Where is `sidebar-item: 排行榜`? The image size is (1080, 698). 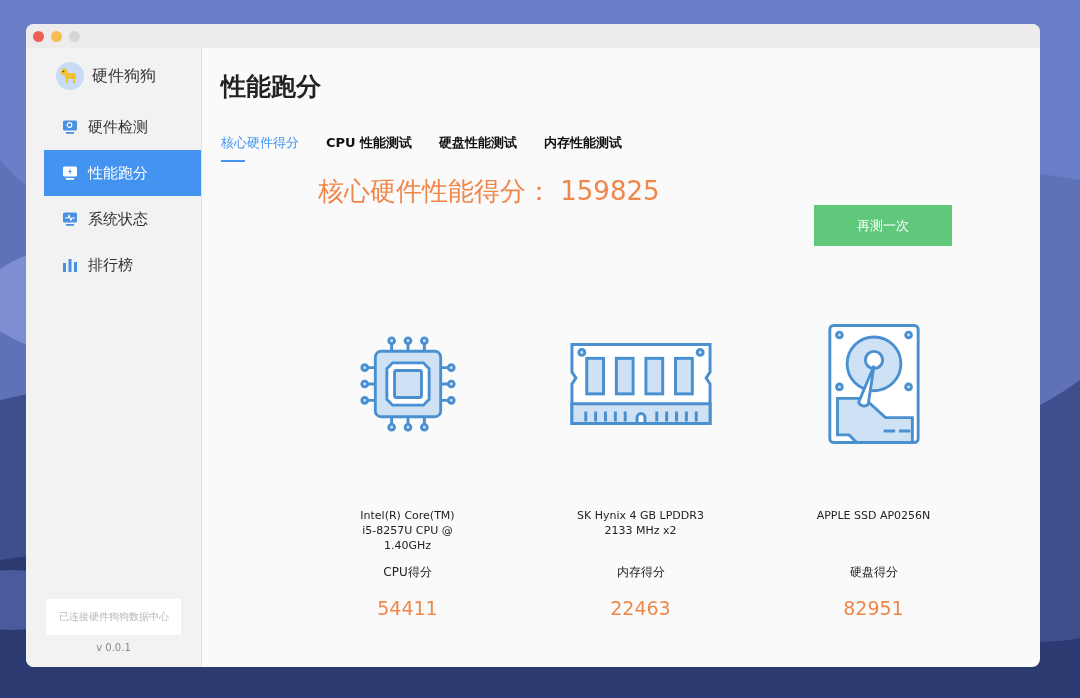
sidebar-item: 排行榜 is located at coordinates (122, 265).